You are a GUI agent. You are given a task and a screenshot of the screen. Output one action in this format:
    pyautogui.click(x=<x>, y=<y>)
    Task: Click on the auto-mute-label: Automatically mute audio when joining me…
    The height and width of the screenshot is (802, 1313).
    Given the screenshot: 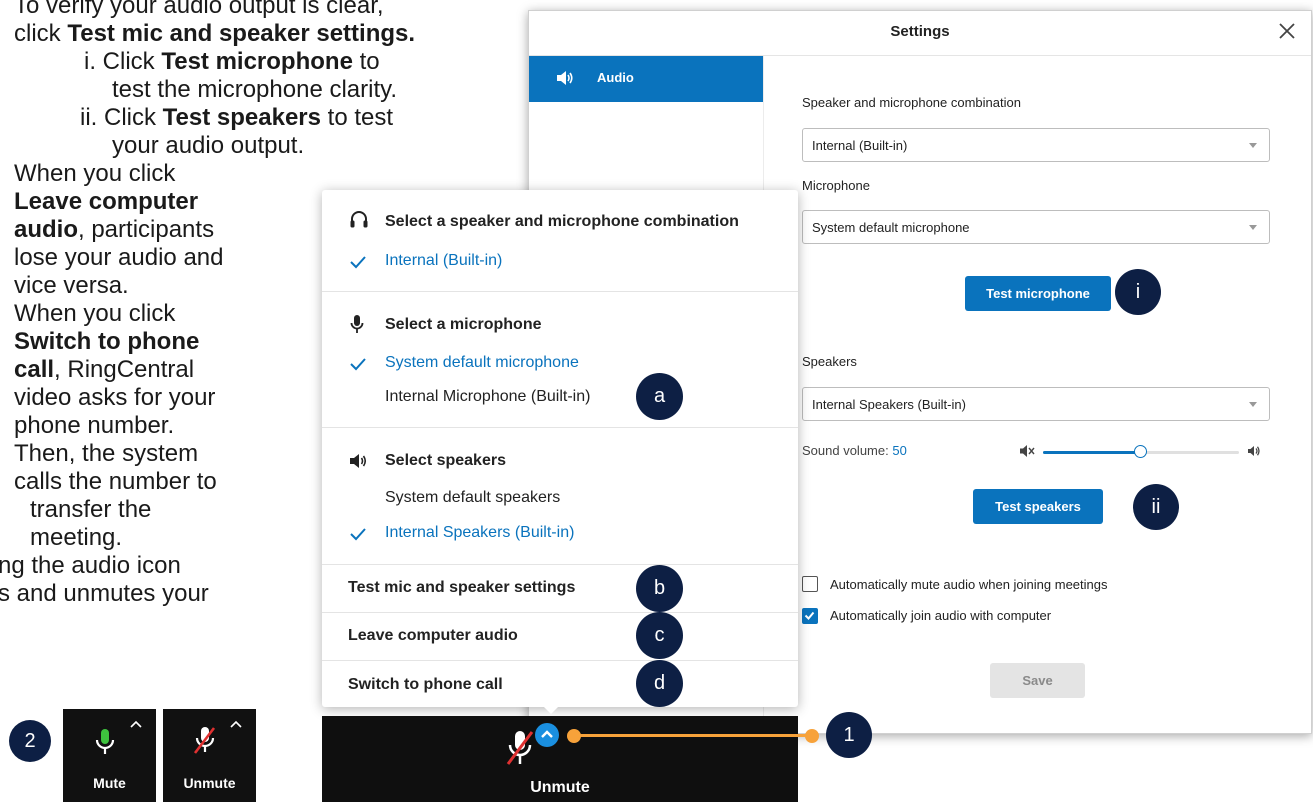 What is the action you would take?
    pyautogui.click(x=969, y=584)
    